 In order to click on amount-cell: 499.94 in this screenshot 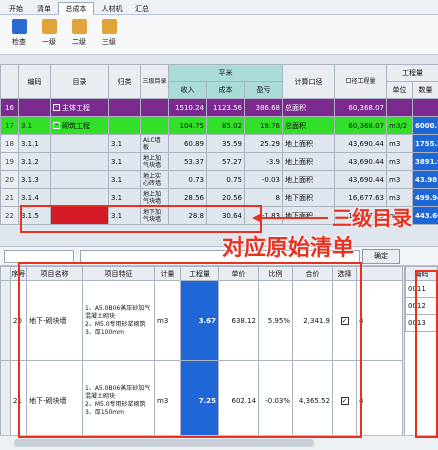, I will do `click(425, 197)`.